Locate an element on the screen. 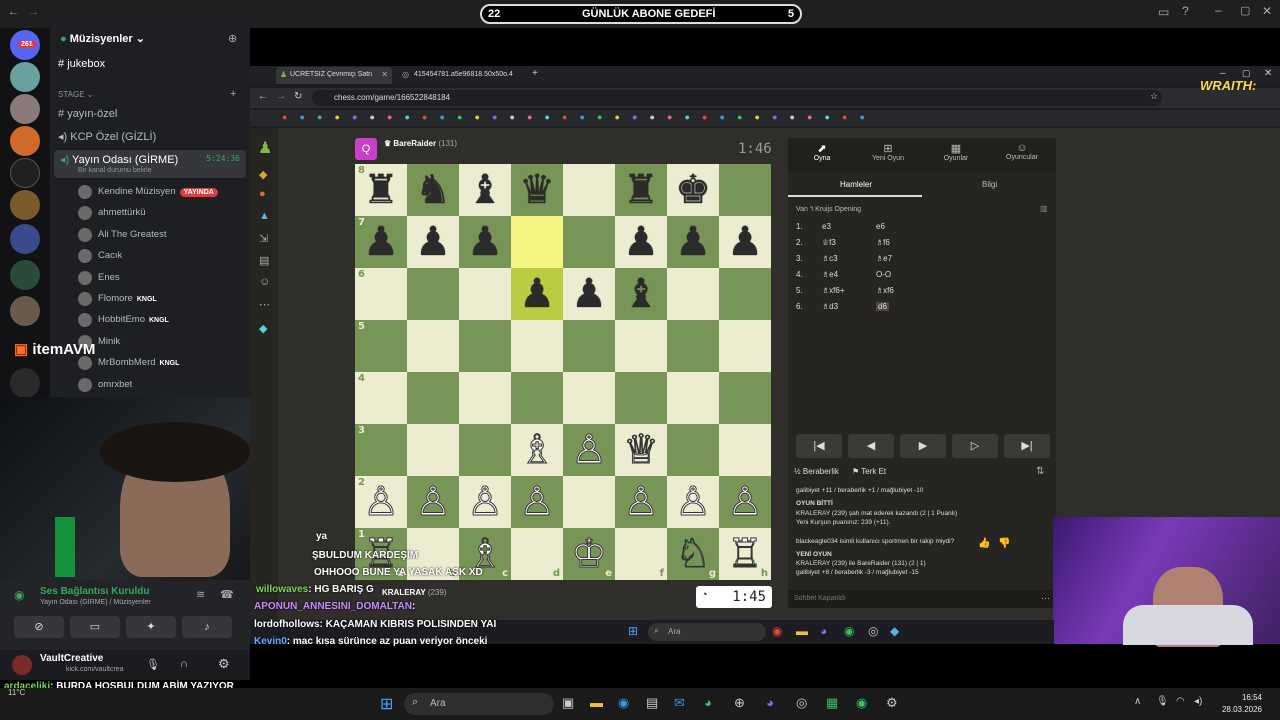 The height and width of the screenshot is (720, 1280). last-move-button: ▶| is located at coordinates (1027, 446).